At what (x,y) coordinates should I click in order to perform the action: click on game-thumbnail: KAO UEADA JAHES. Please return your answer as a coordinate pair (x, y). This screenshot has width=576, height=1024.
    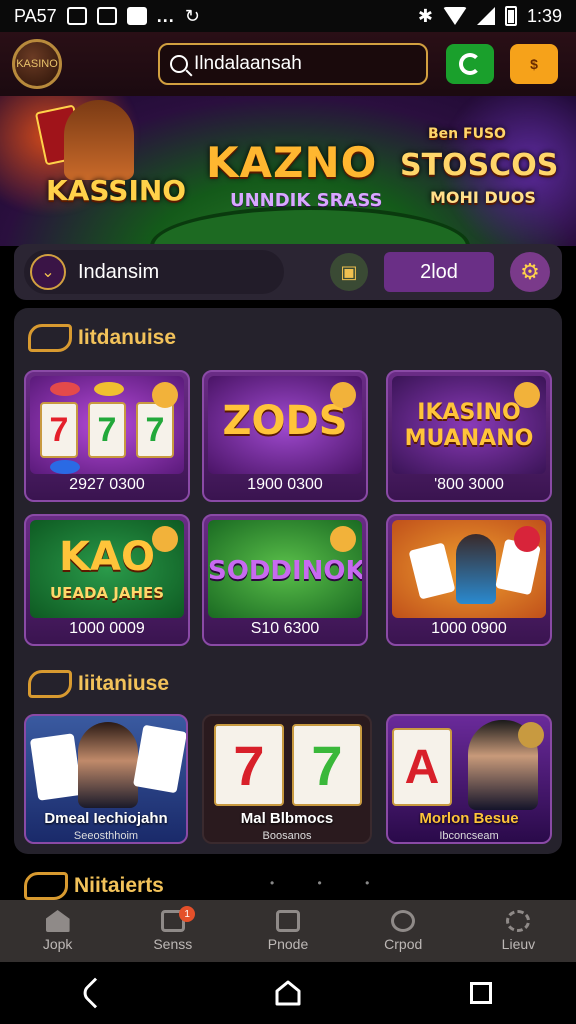
    Looking at the image, I should click on (107, 569).